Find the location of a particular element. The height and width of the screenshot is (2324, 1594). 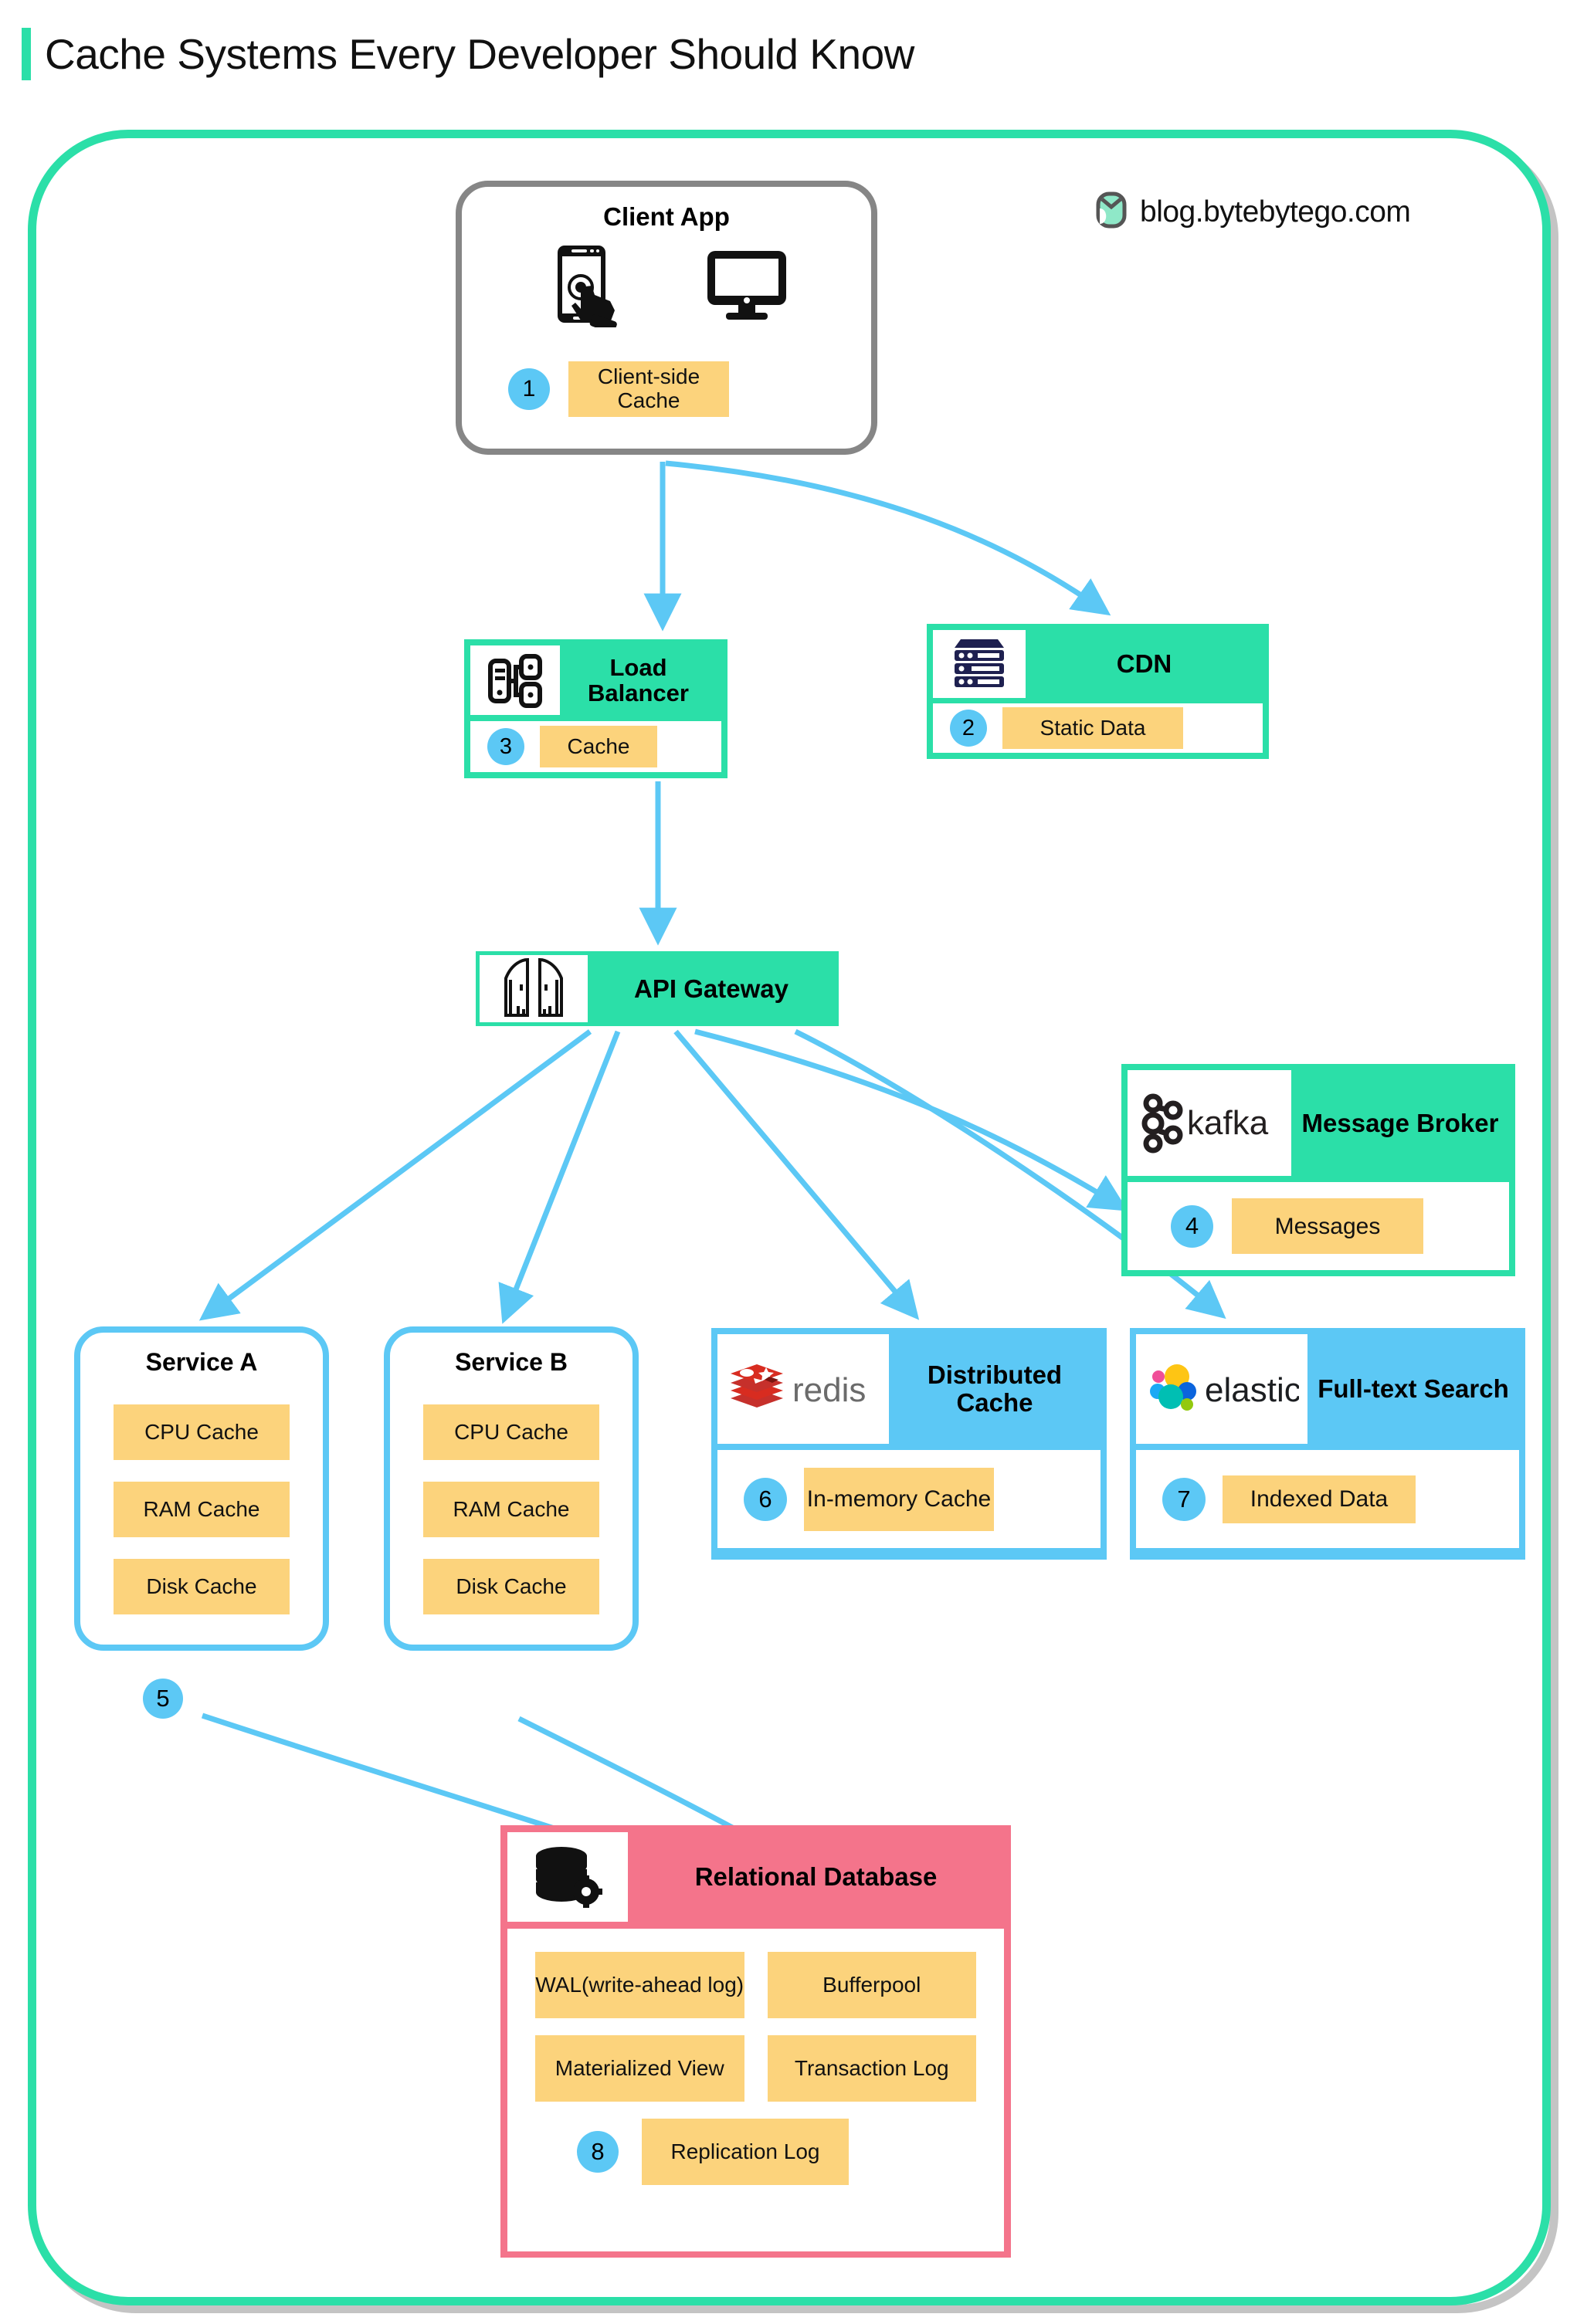

watermark-text: blog.bytebytego.com is located at coordinates (1275, 212).